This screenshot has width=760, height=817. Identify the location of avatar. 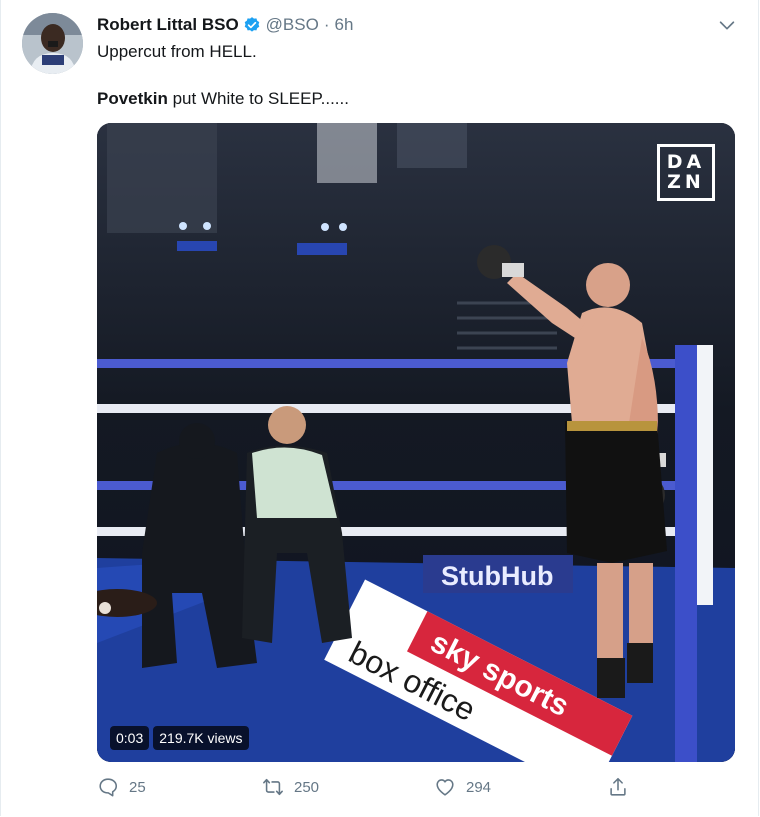
(52, 43).